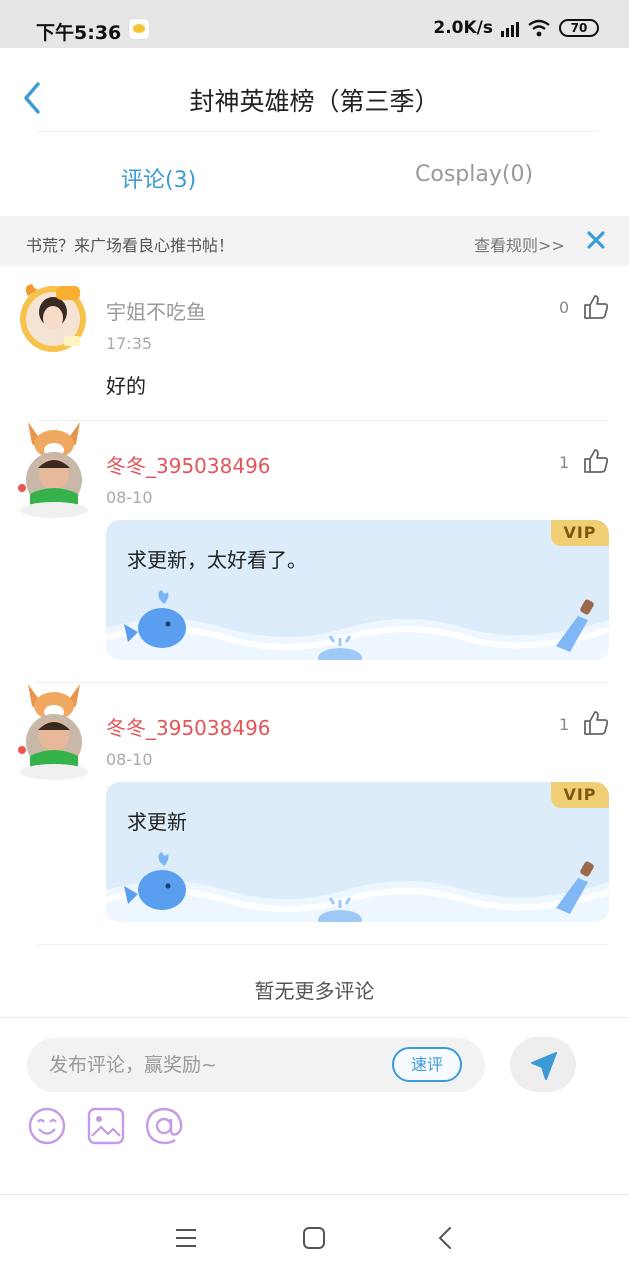 The width and height of the screenshot is (629, 1280). Describe the element at coordinates (186, 1238) in the screenshot. I see `menu-icon` at that location.